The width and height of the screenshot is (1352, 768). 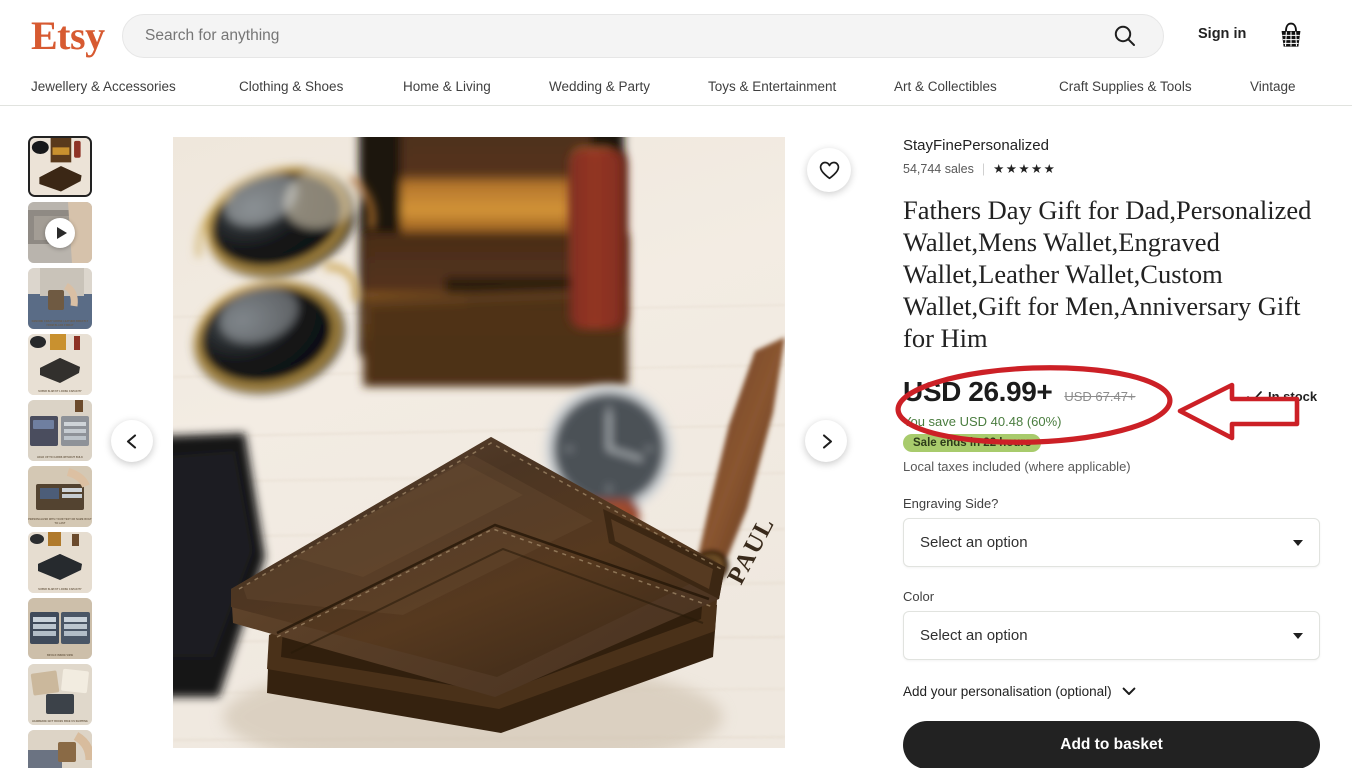 I want to click on sign-in-link: Sign in, so click(x=1222, y=34).